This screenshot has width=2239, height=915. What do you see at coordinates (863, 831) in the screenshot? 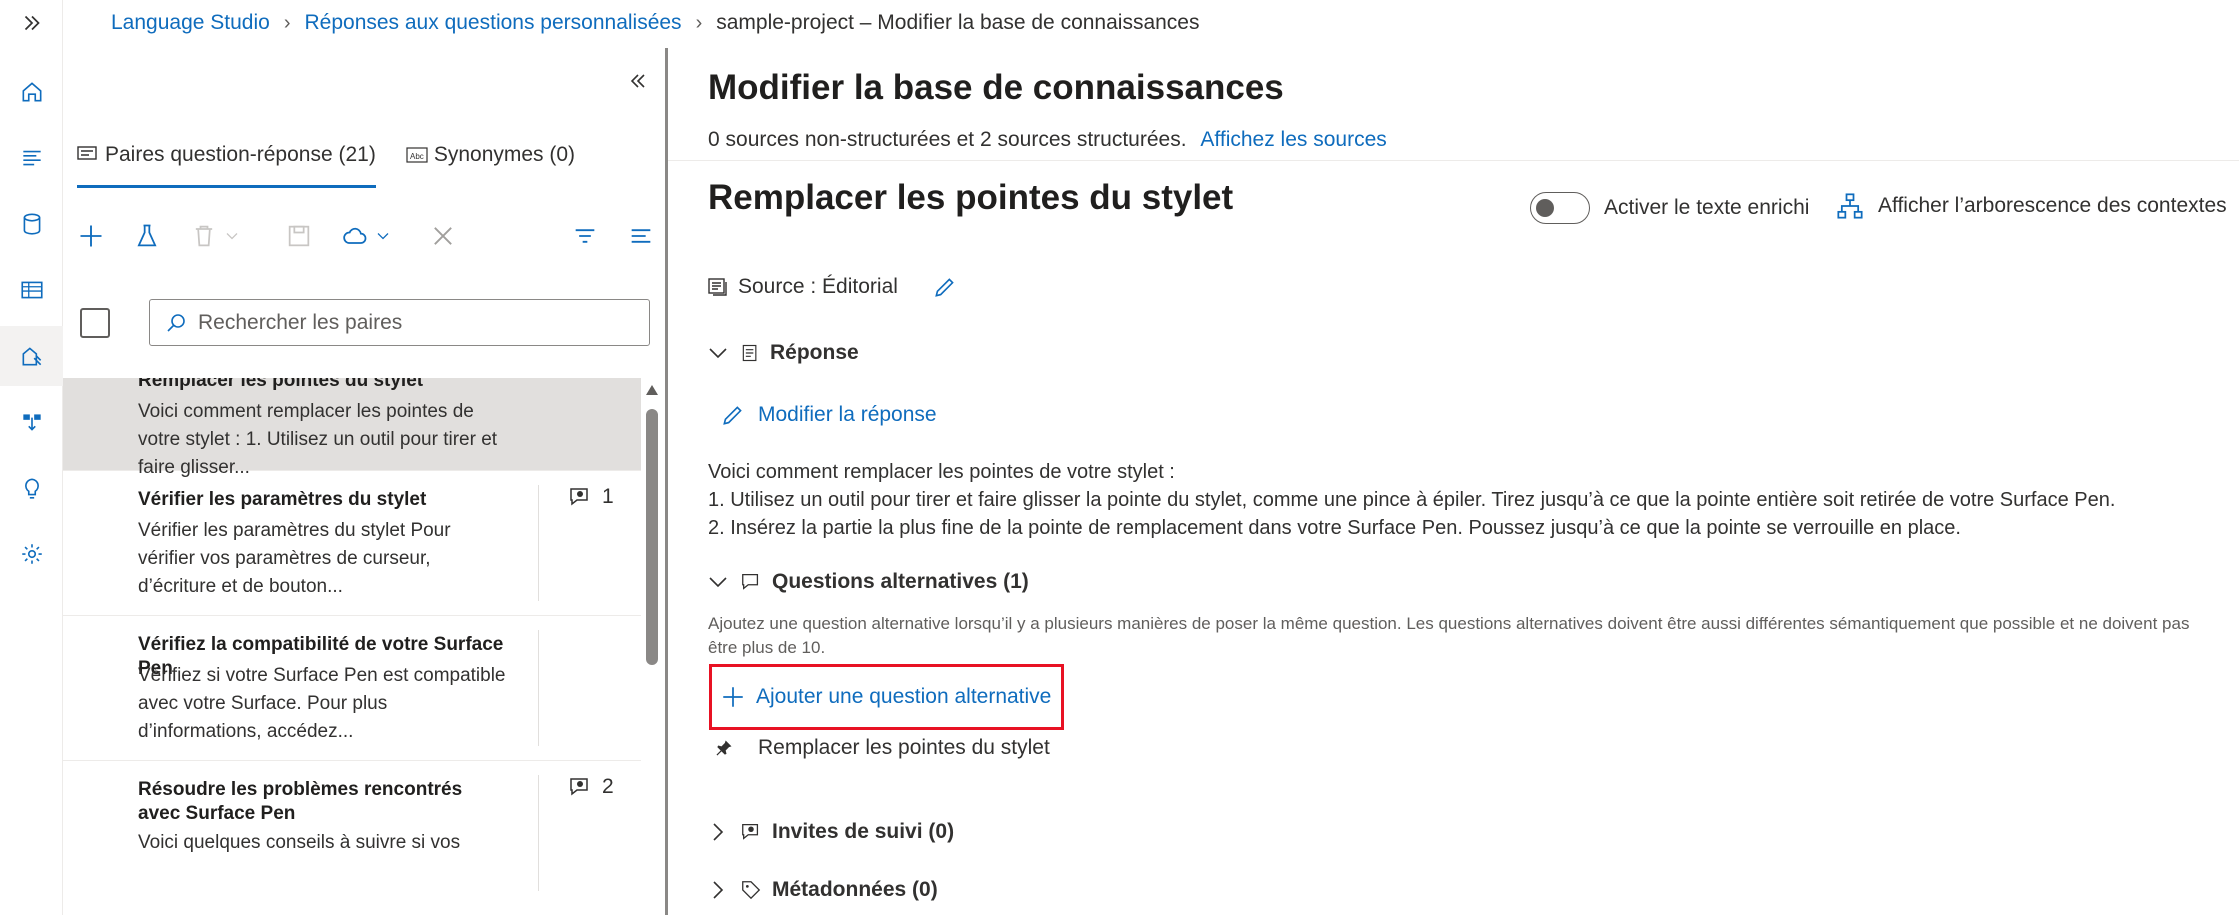
I see `followup-section-label: Invites de suivi (0)` at bounding box center [863, 831].